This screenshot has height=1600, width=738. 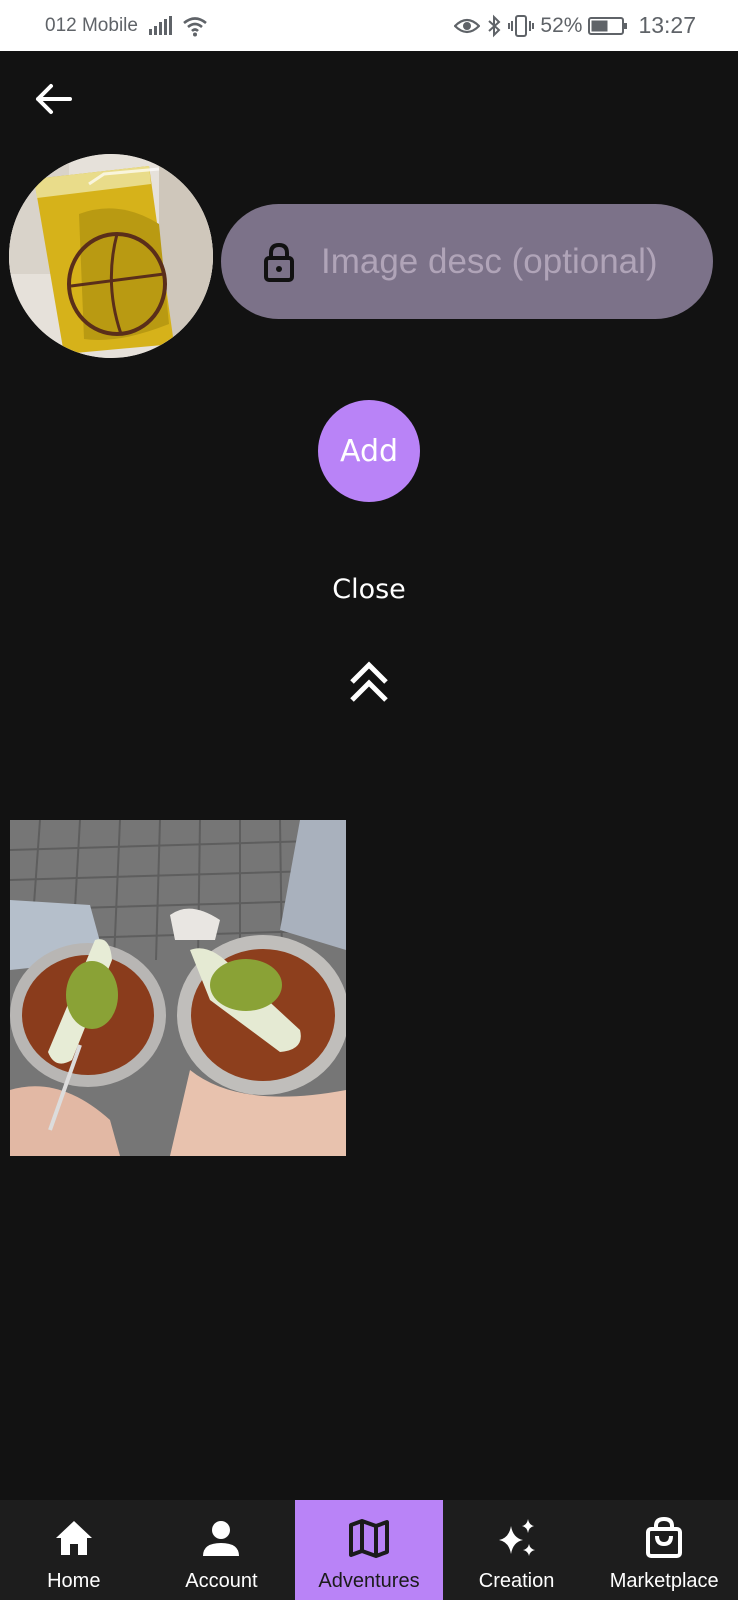 I want to click on sparkles-icon, so click(x=516, y=1537).